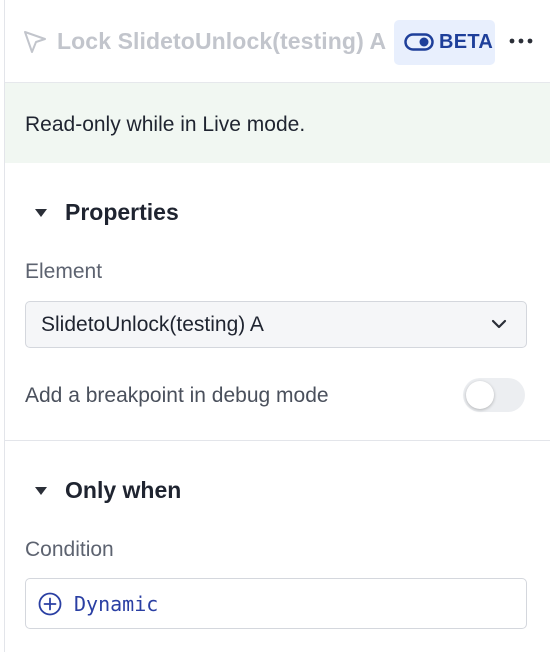 The width and height of the screenshot is (550, 652). I want to click on notice-text: Read-only while in Live mode., so click(165, 124).